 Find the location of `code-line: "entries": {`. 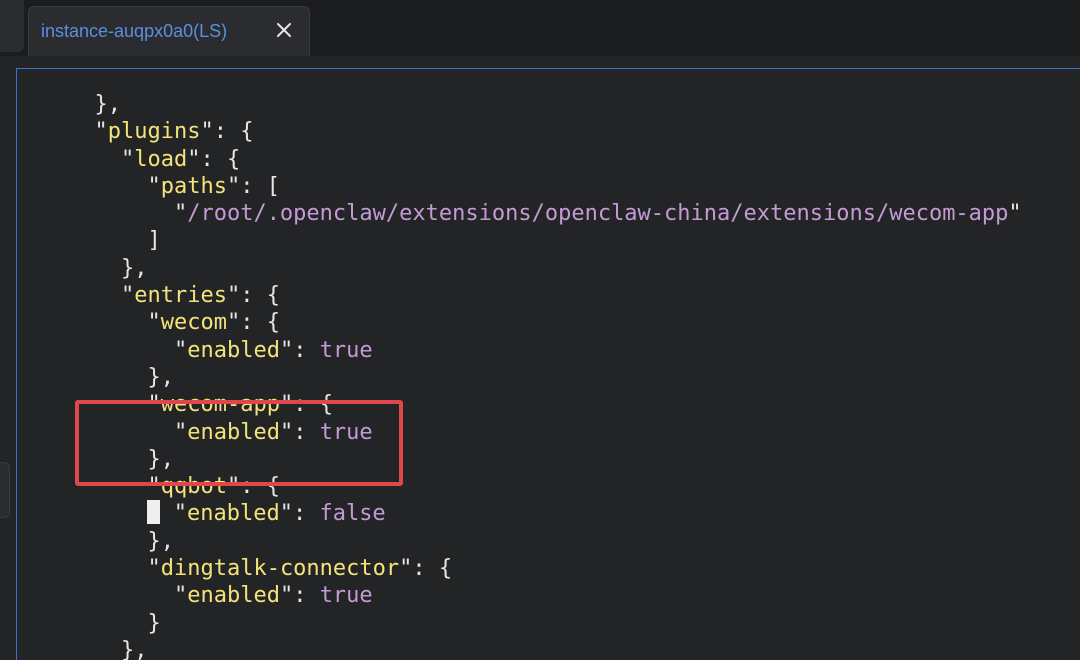

code-line: "entries": { is located at coordinates (545, 295).